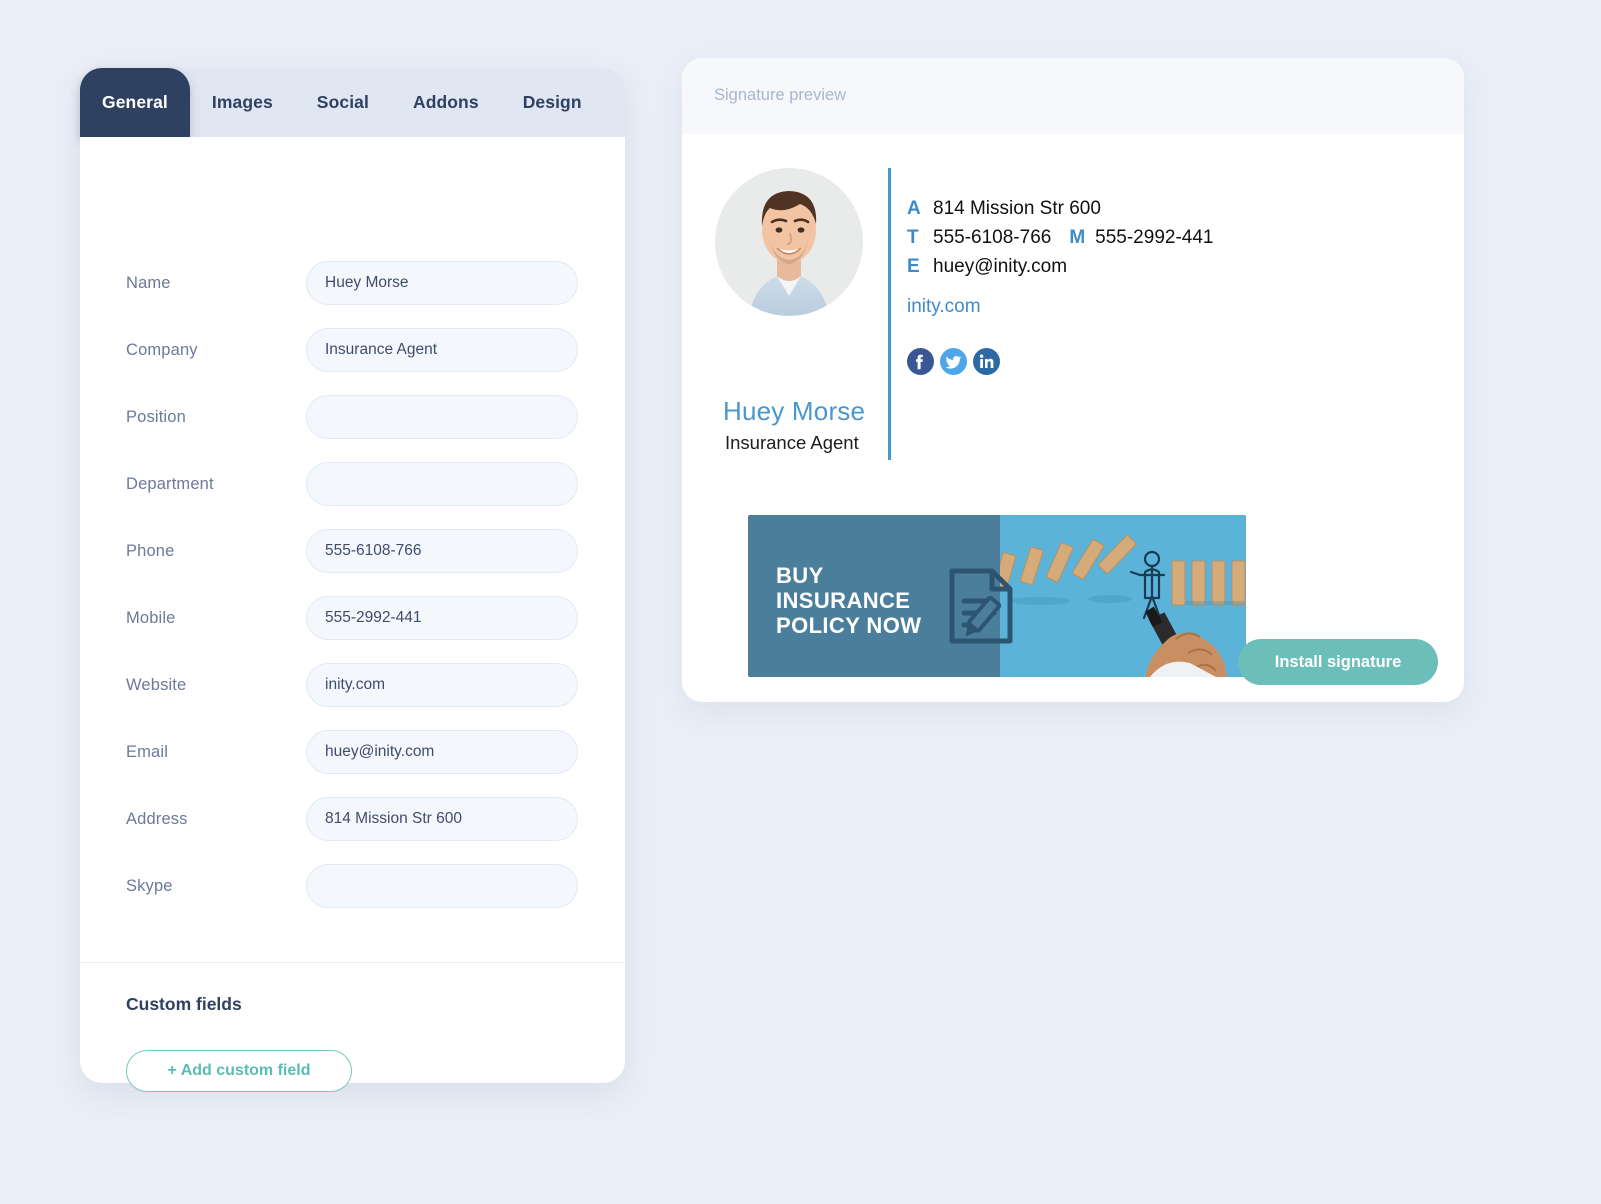 This screenshot has width=1601, height=1204. I want to click on linkedin-icon, so click(986, 361).